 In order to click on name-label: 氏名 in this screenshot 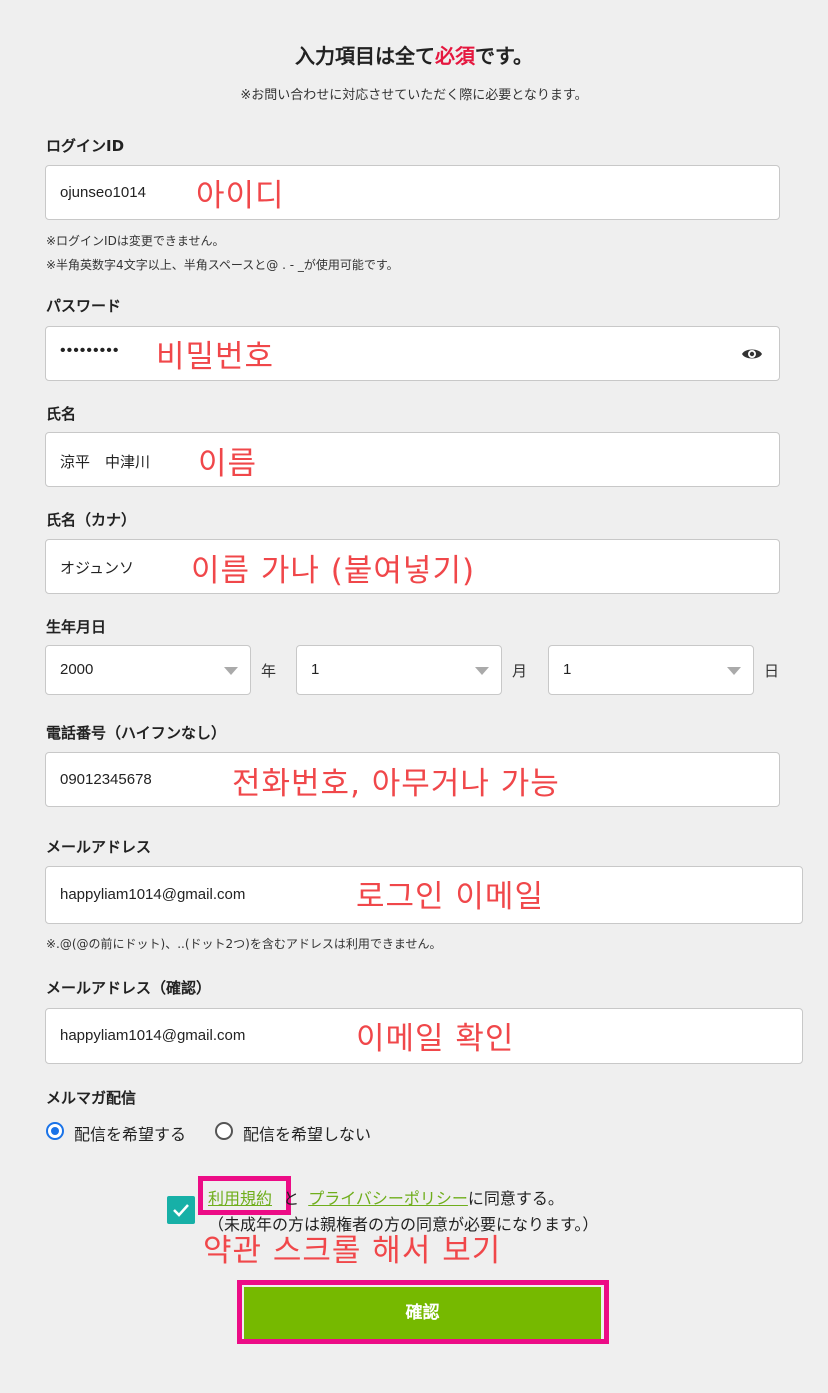, I will do `click(61, 414)`.